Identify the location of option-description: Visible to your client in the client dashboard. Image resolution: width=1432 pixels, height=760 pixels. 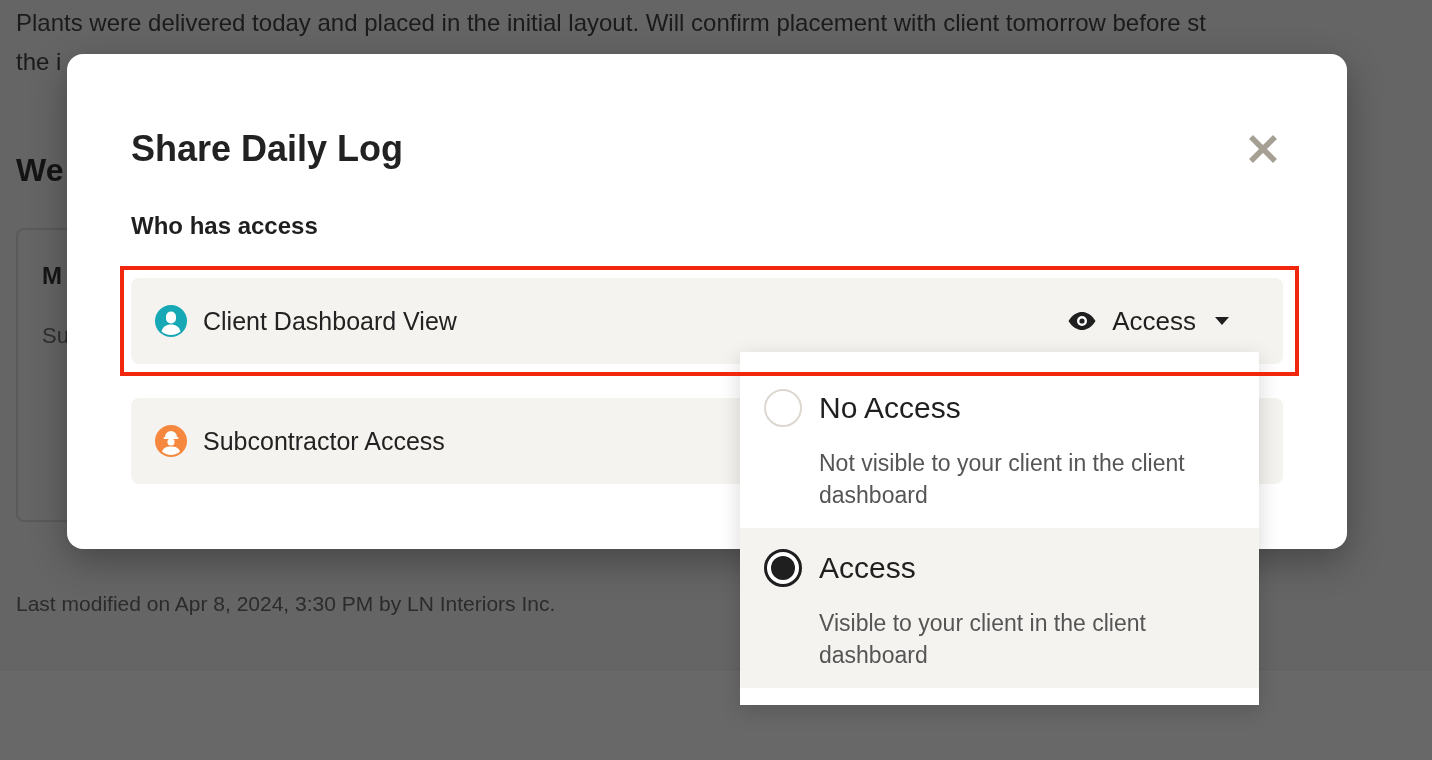
(983, 639).